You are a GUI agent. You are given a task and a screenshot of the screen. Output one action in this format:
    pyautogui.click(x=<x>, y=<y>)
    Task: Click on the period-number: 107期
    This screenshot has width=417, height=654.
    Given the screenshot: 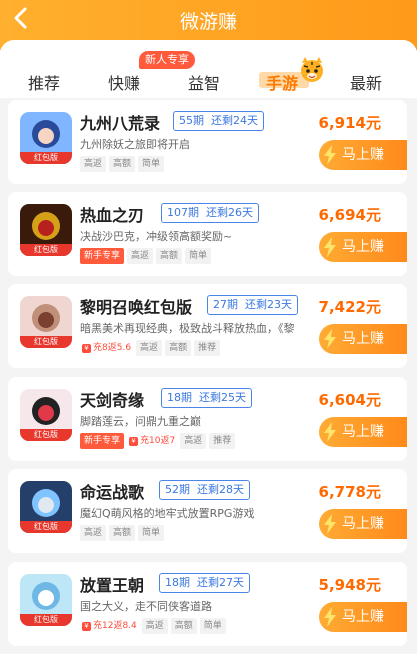 What is the action you would take?
    pyautogui.click(x=183, y=212)
    